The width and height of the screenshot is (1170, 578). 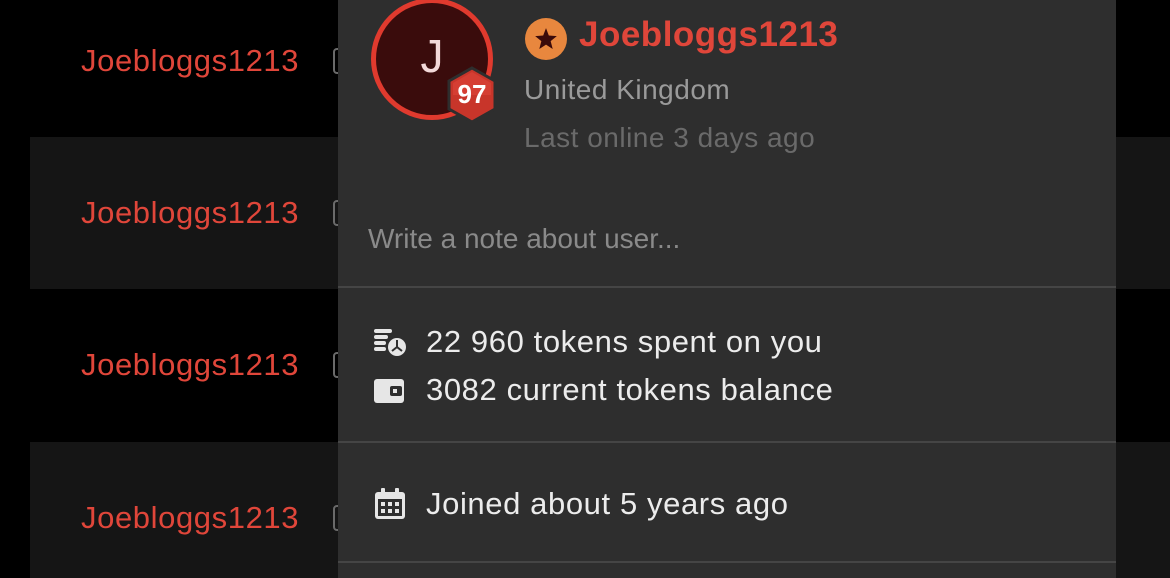 What do you see at coordinates (627, 89) in the screenshot?
I see `profile-country: United Kingdom` at bounding box center [627, 89].